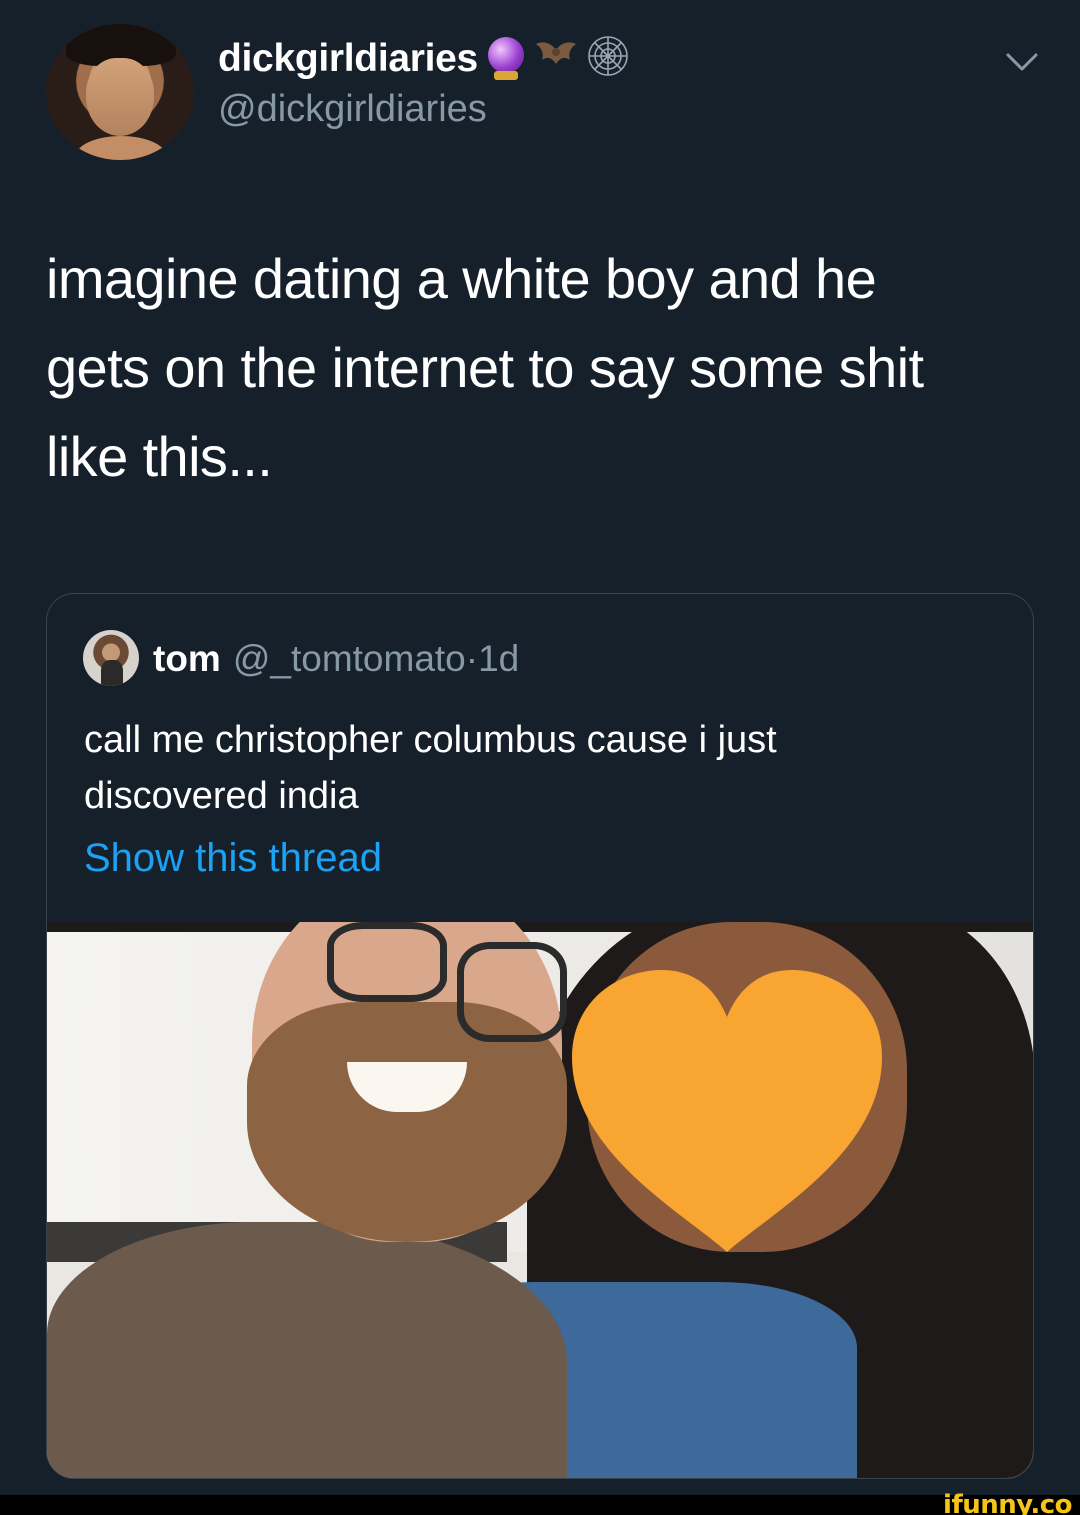  What do you see at coordinates (120, 97) in the screenshot?
I see `avatar-face` at bounding box center [120, 97].